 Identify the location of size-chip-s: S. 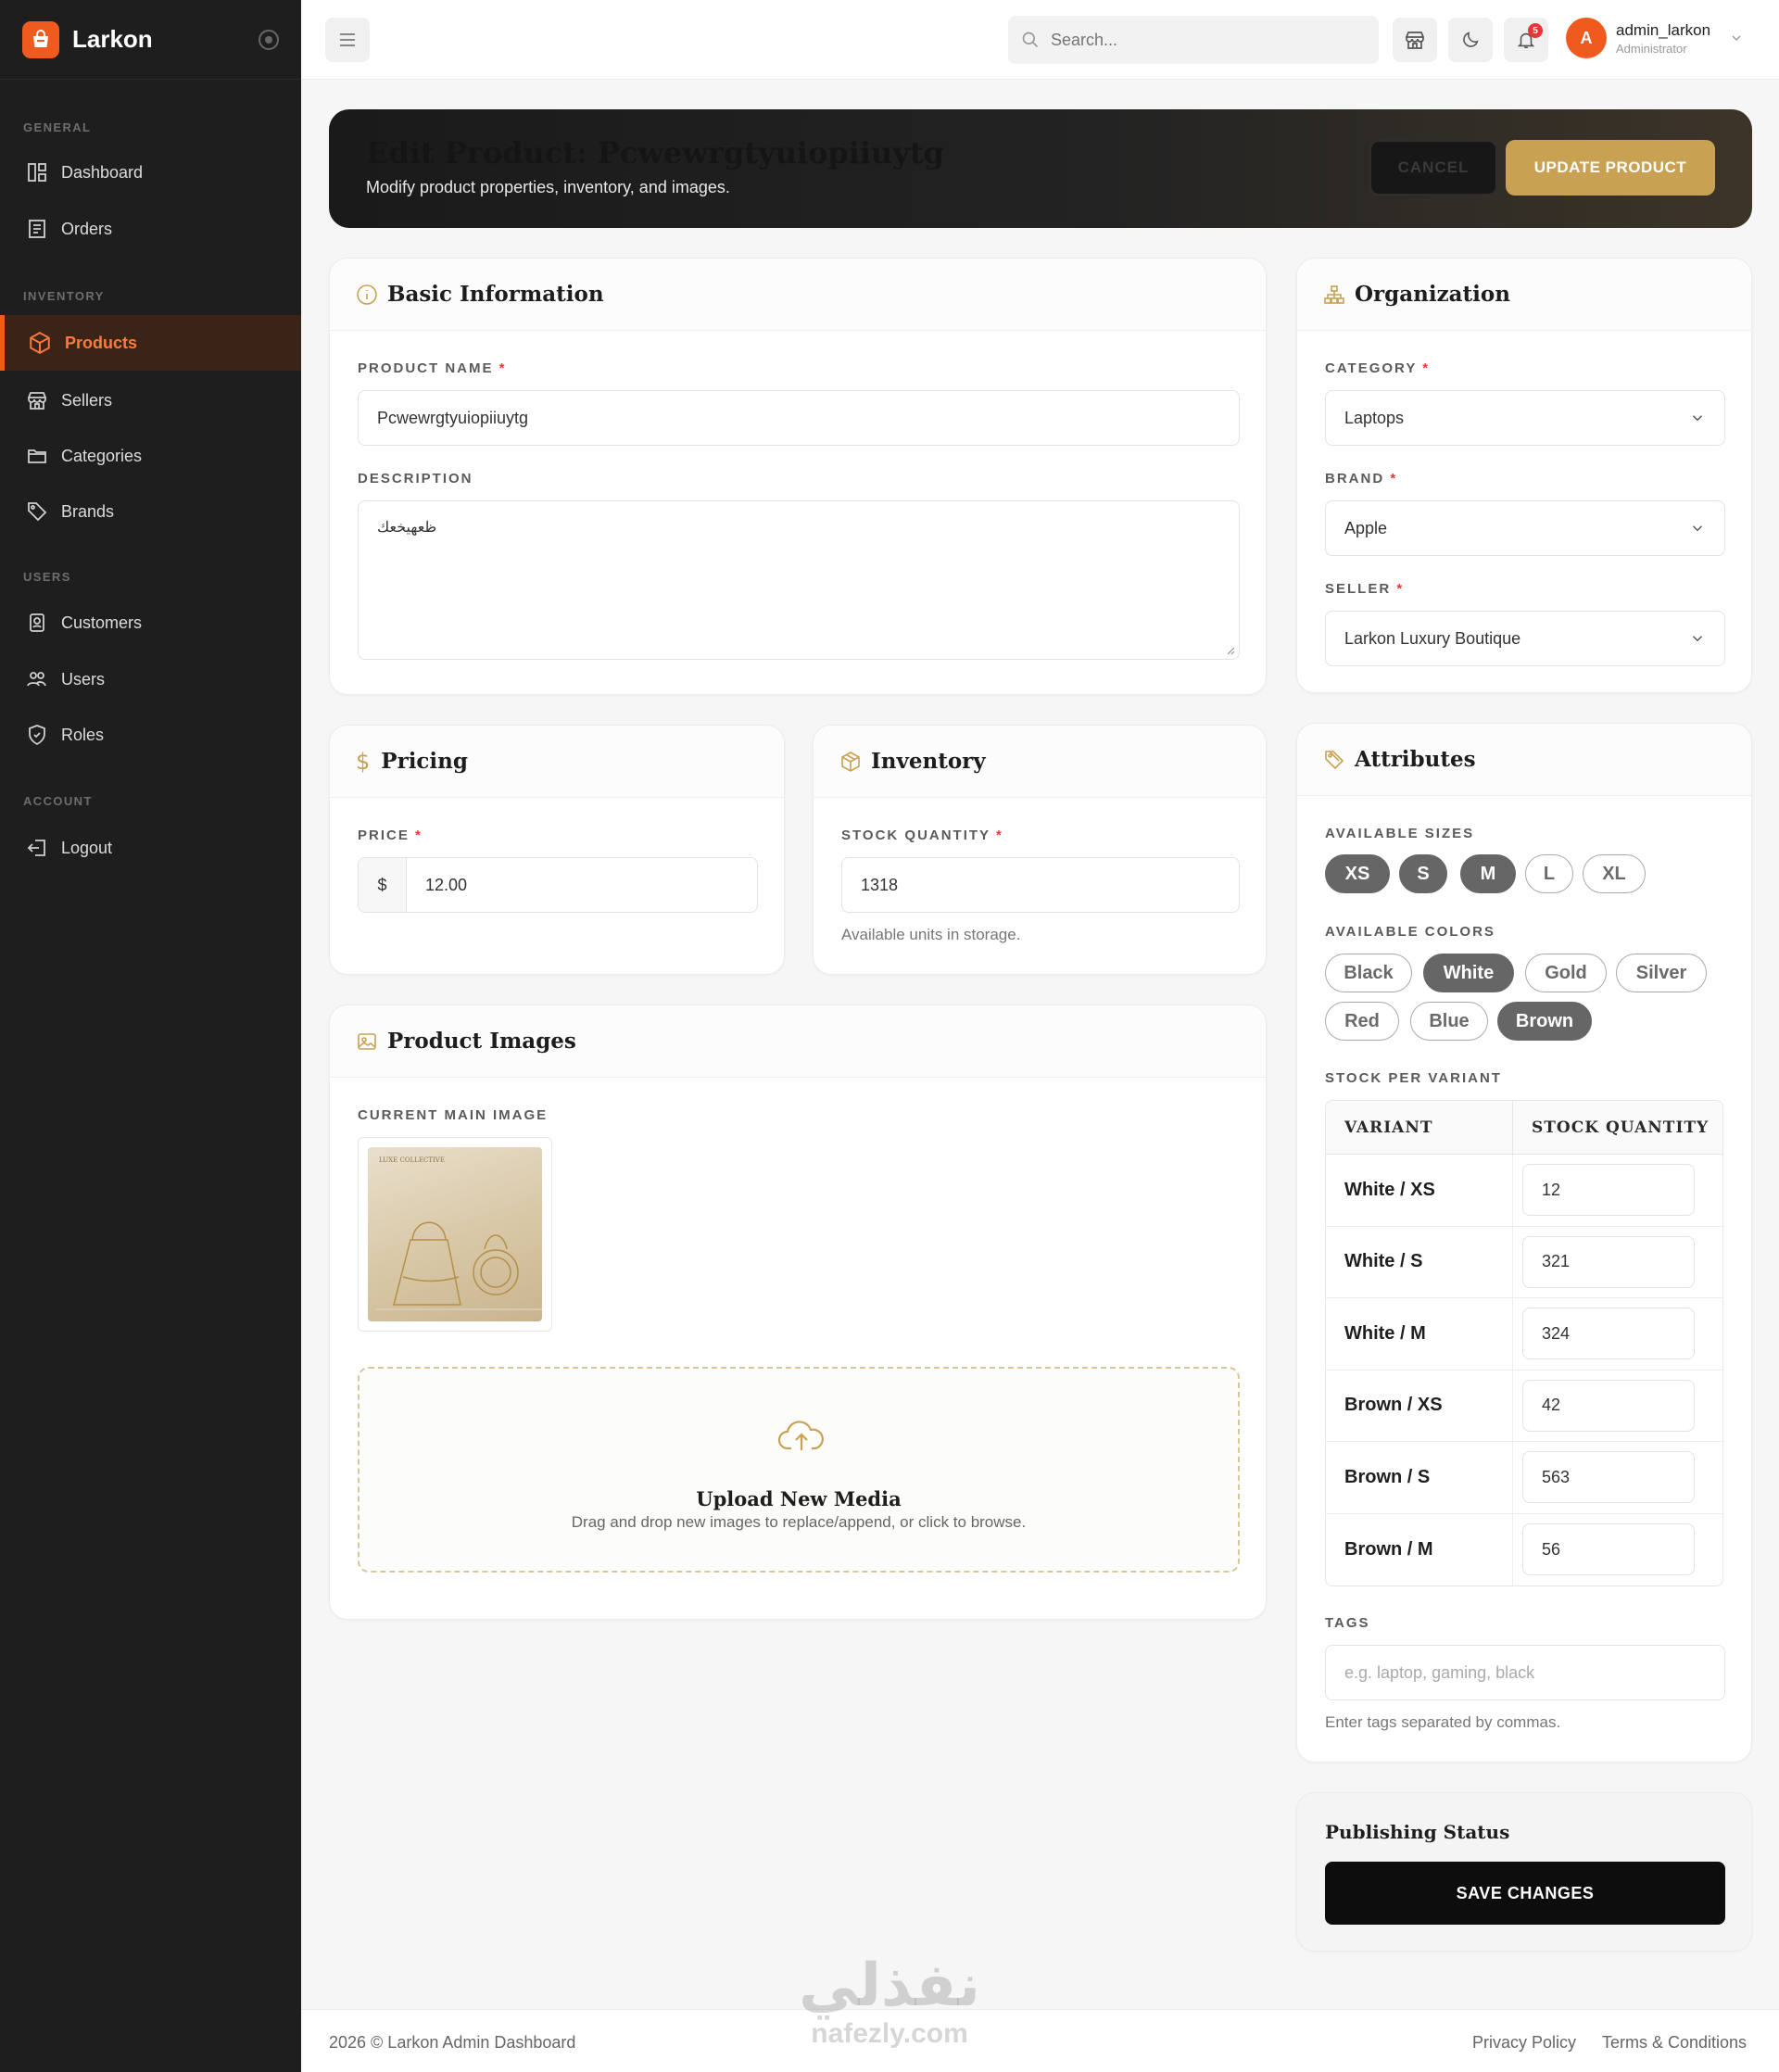
(1423, 873).